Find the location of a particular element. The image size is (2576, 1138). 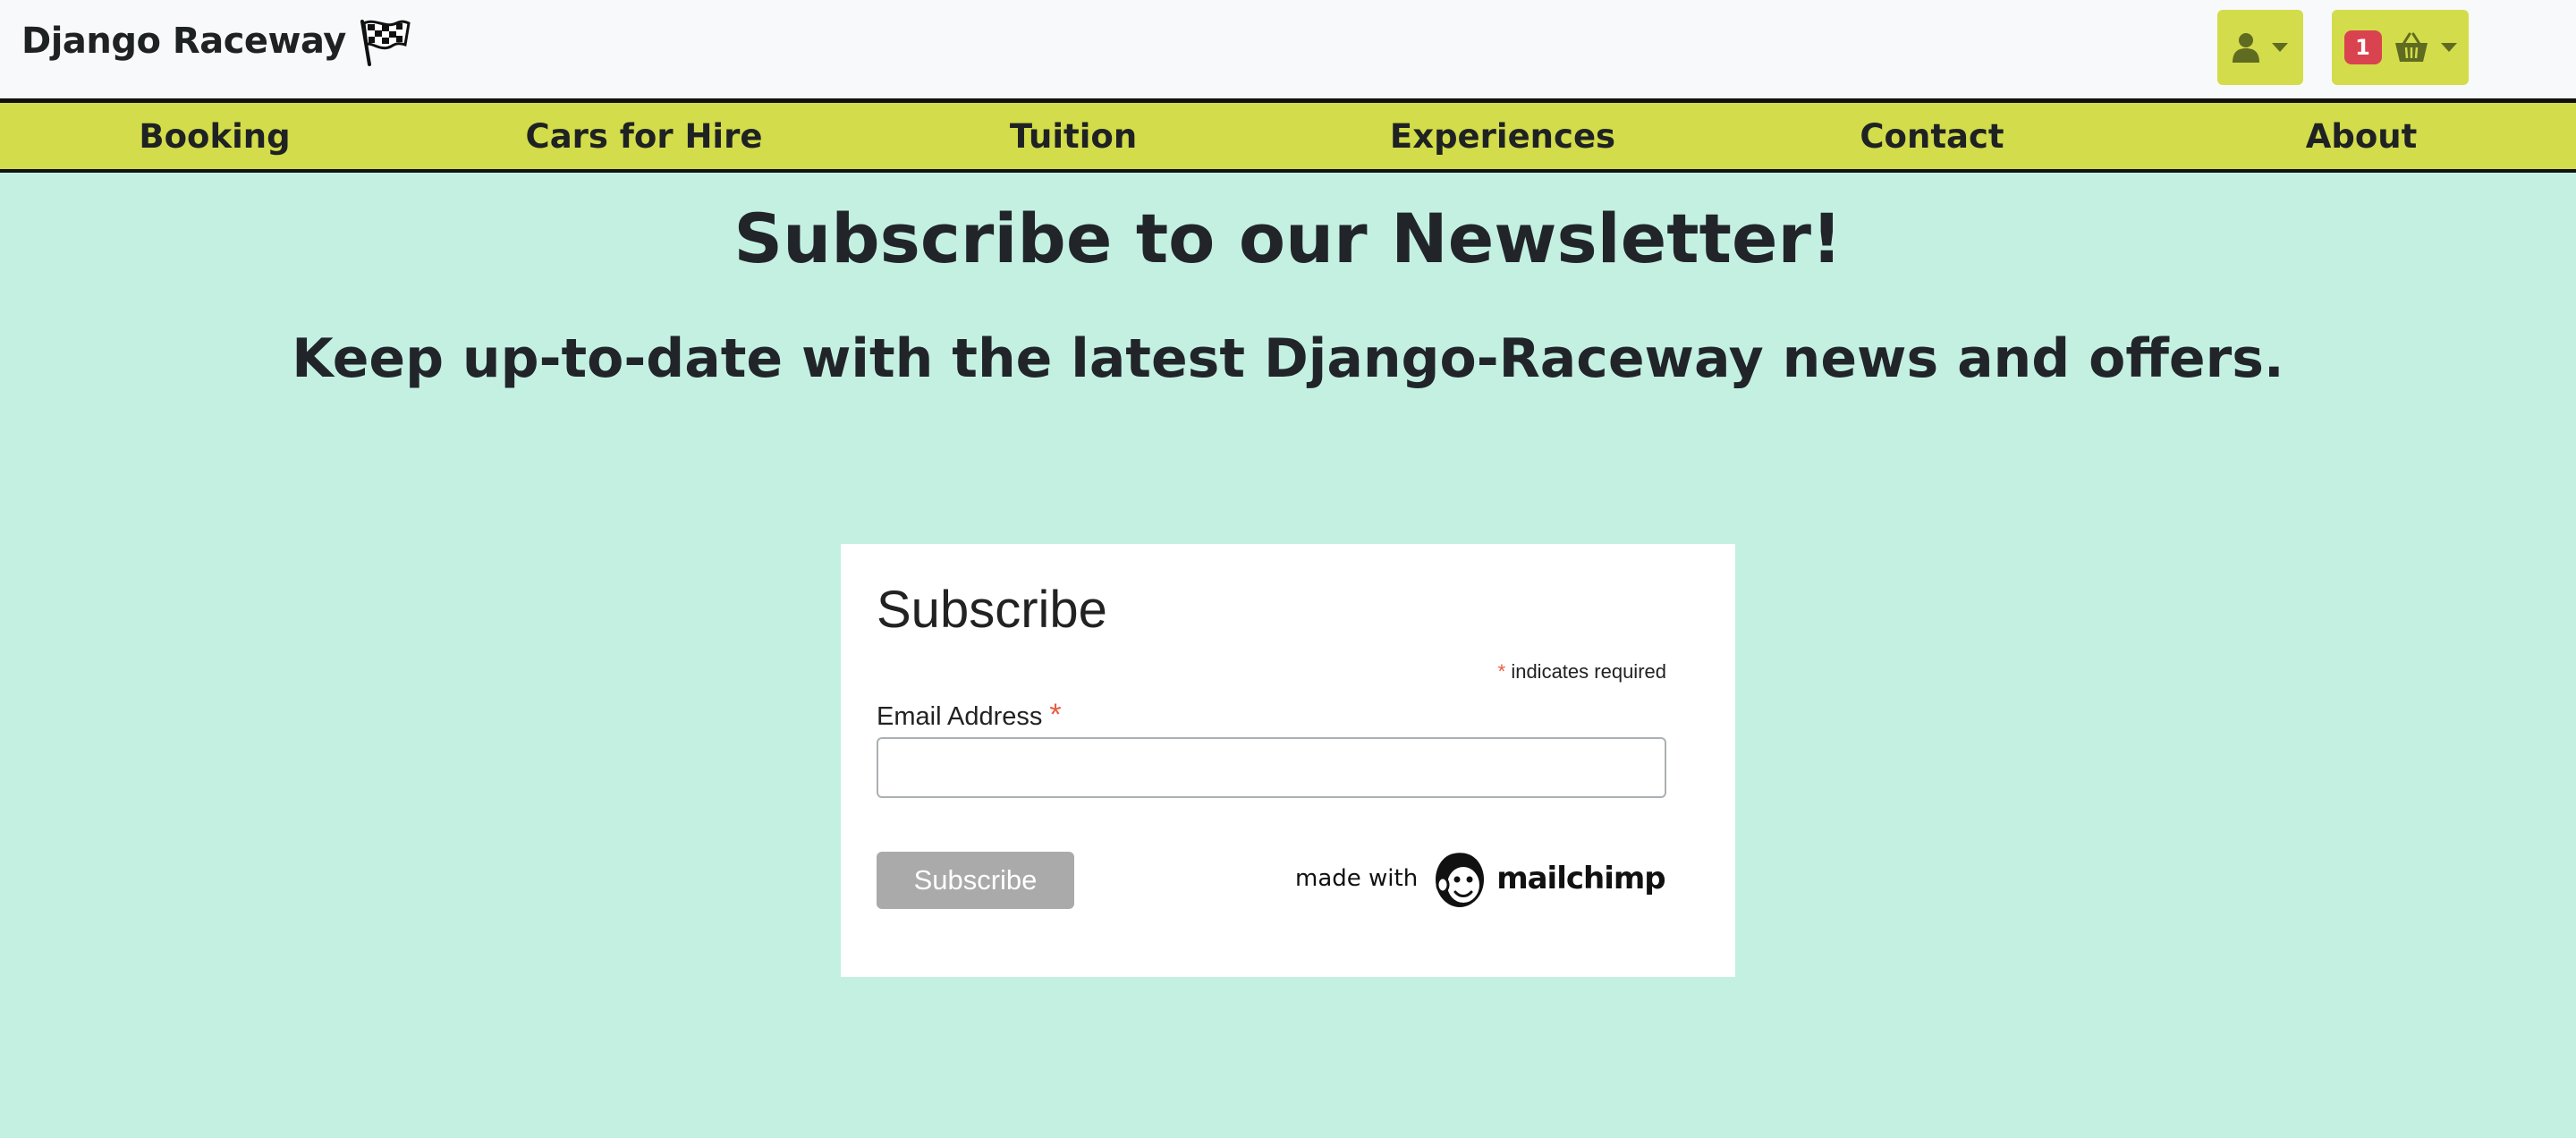

mailchimp-referral-link: made with mailchimp is located at coordinates (1480, 878).